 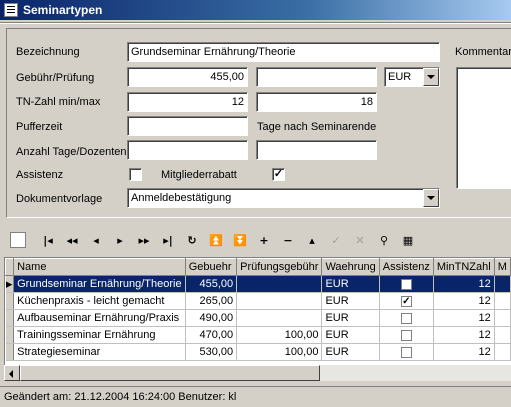 What do you see at coordinates (350, 267) in the screenshot?
I see `column-header: Waehrung` at bounding box center [350, 267].